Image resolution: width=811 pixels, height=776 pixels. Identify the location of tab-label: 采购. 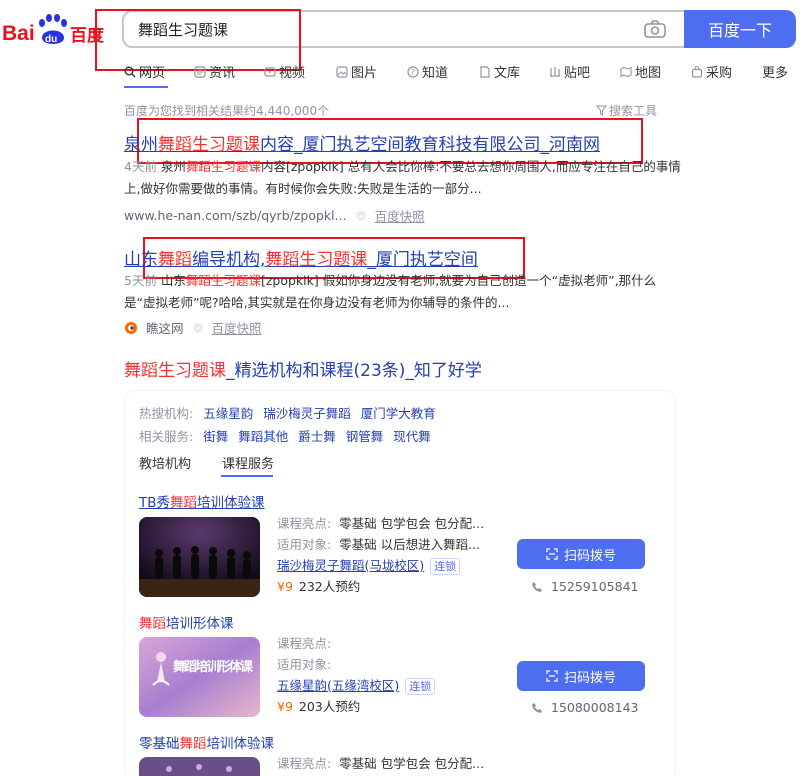
(719, 73).